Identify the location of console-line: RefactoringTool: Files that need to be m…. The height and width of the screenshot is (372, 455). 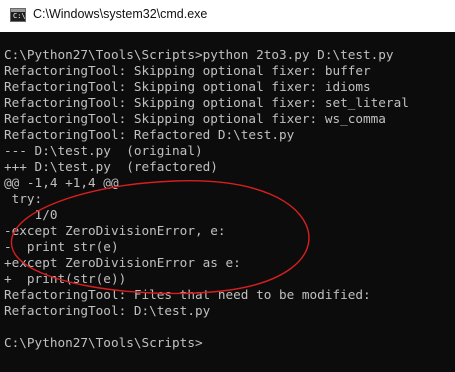
(187, 294).